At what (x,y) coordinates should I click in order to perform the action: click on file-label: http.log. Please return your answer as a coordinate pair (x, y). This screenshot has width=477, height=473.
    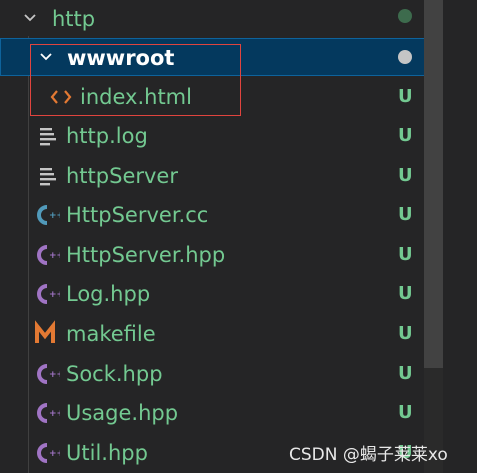
    Looking at the image, I should click on (107, 136).